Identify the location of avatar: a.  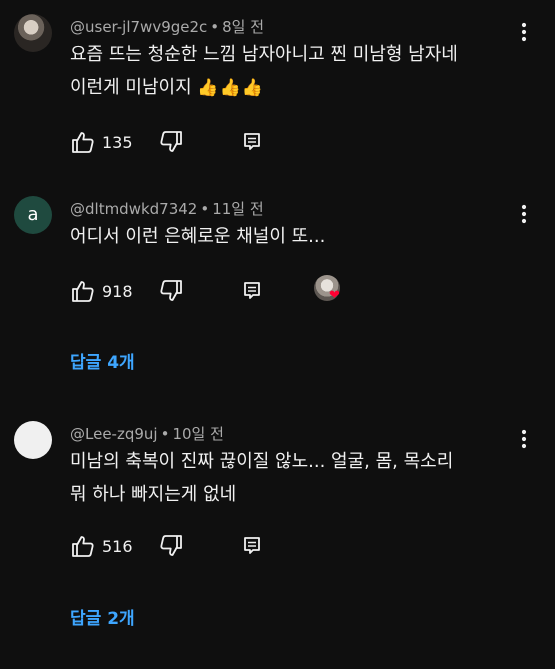
(33, 215).